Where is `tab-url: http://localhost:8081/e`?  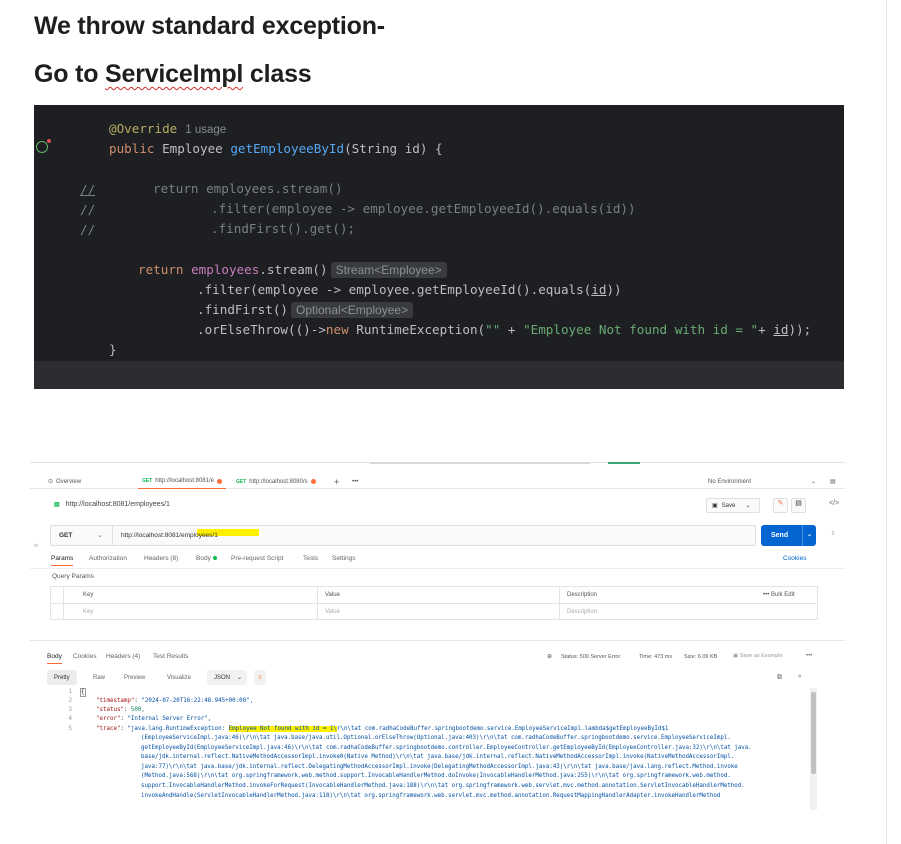
tab-url: http://localhost:8081/e is located at coordinates (184, 481).